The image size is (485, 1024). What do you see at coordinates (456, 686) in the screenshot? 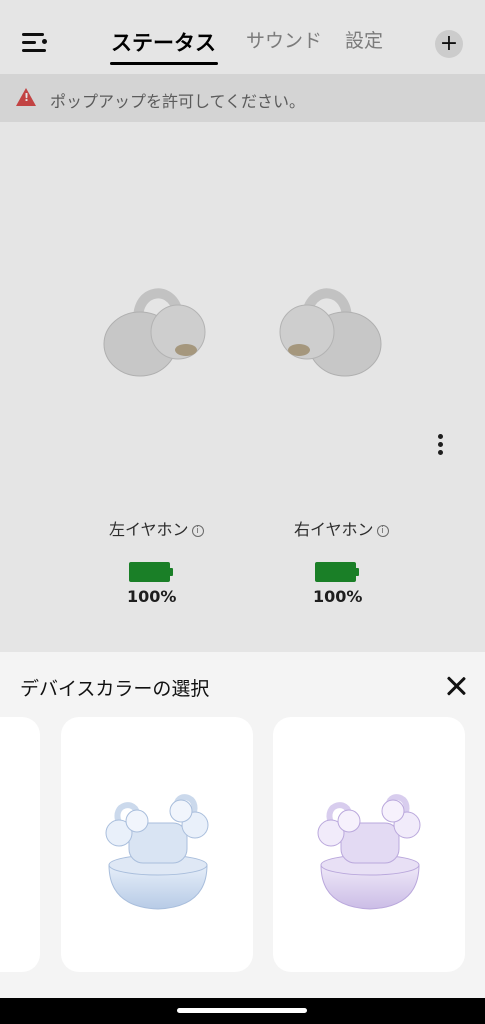
I see `close-icon` at bounding box center [456, 686].